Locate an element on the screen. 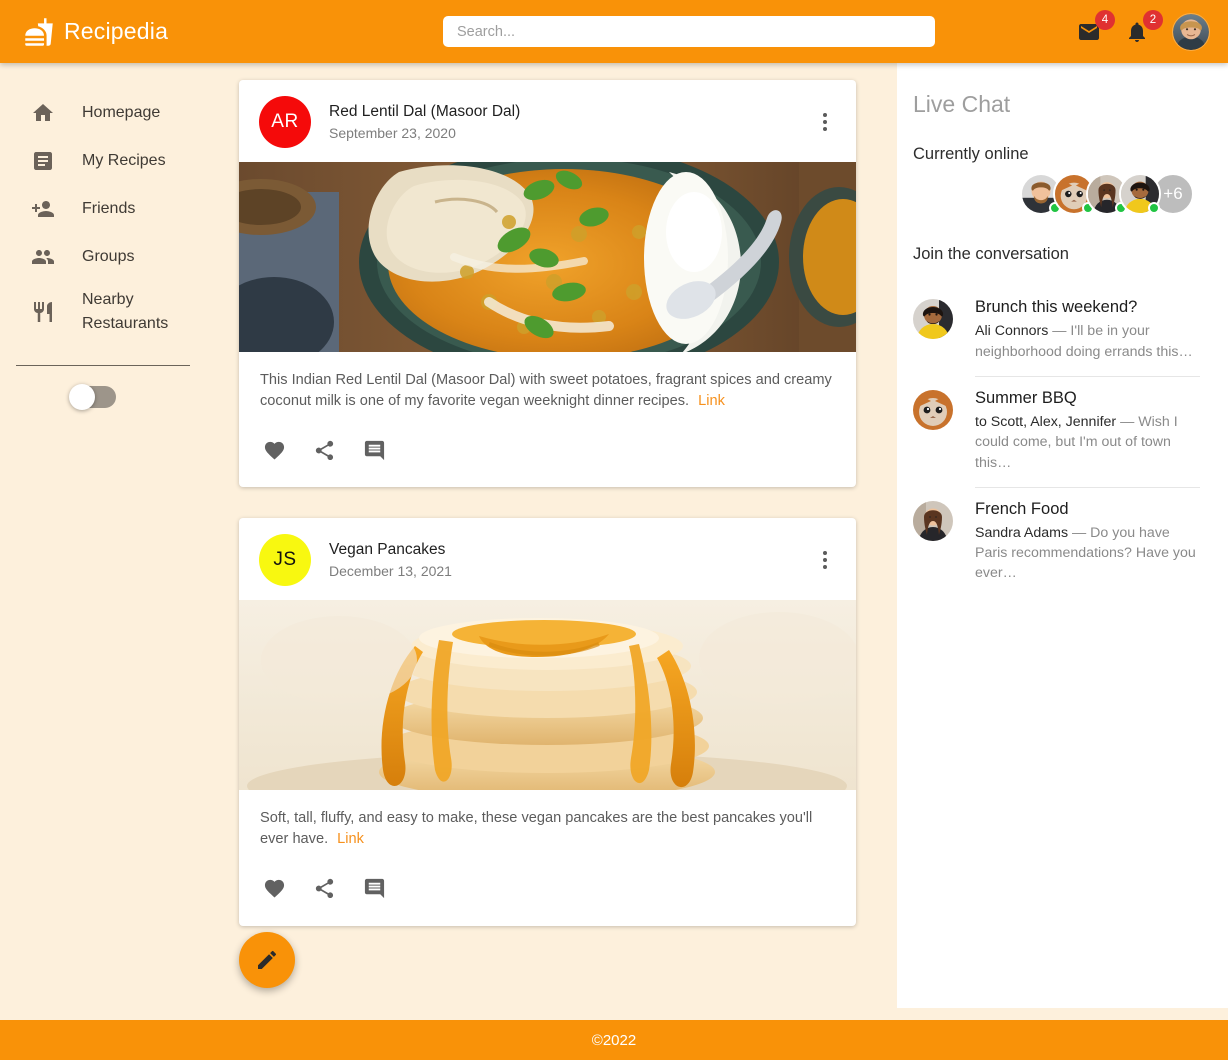  sidebar-item-label: Friends is located at coordinates (109, 208).